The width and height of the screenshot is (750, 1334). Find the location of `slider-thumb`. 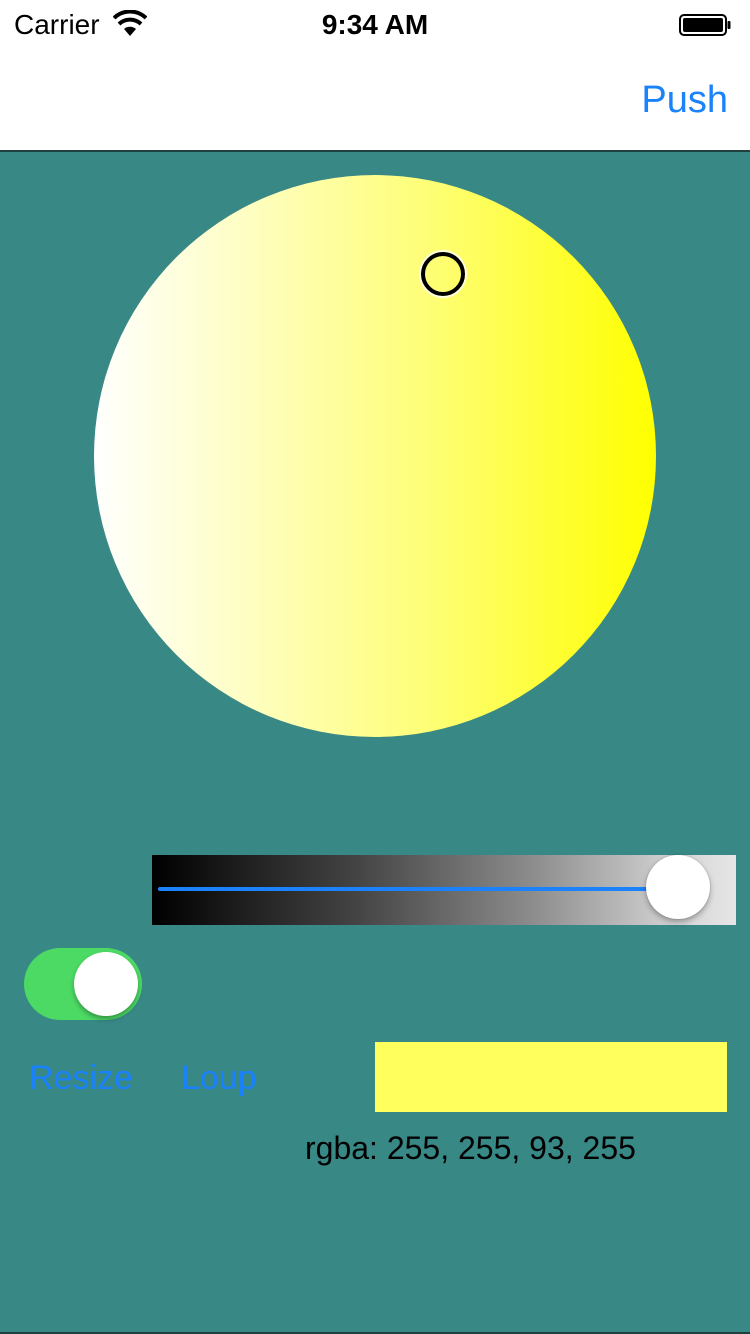

slider-thumb is located at coordinates (678, 887).